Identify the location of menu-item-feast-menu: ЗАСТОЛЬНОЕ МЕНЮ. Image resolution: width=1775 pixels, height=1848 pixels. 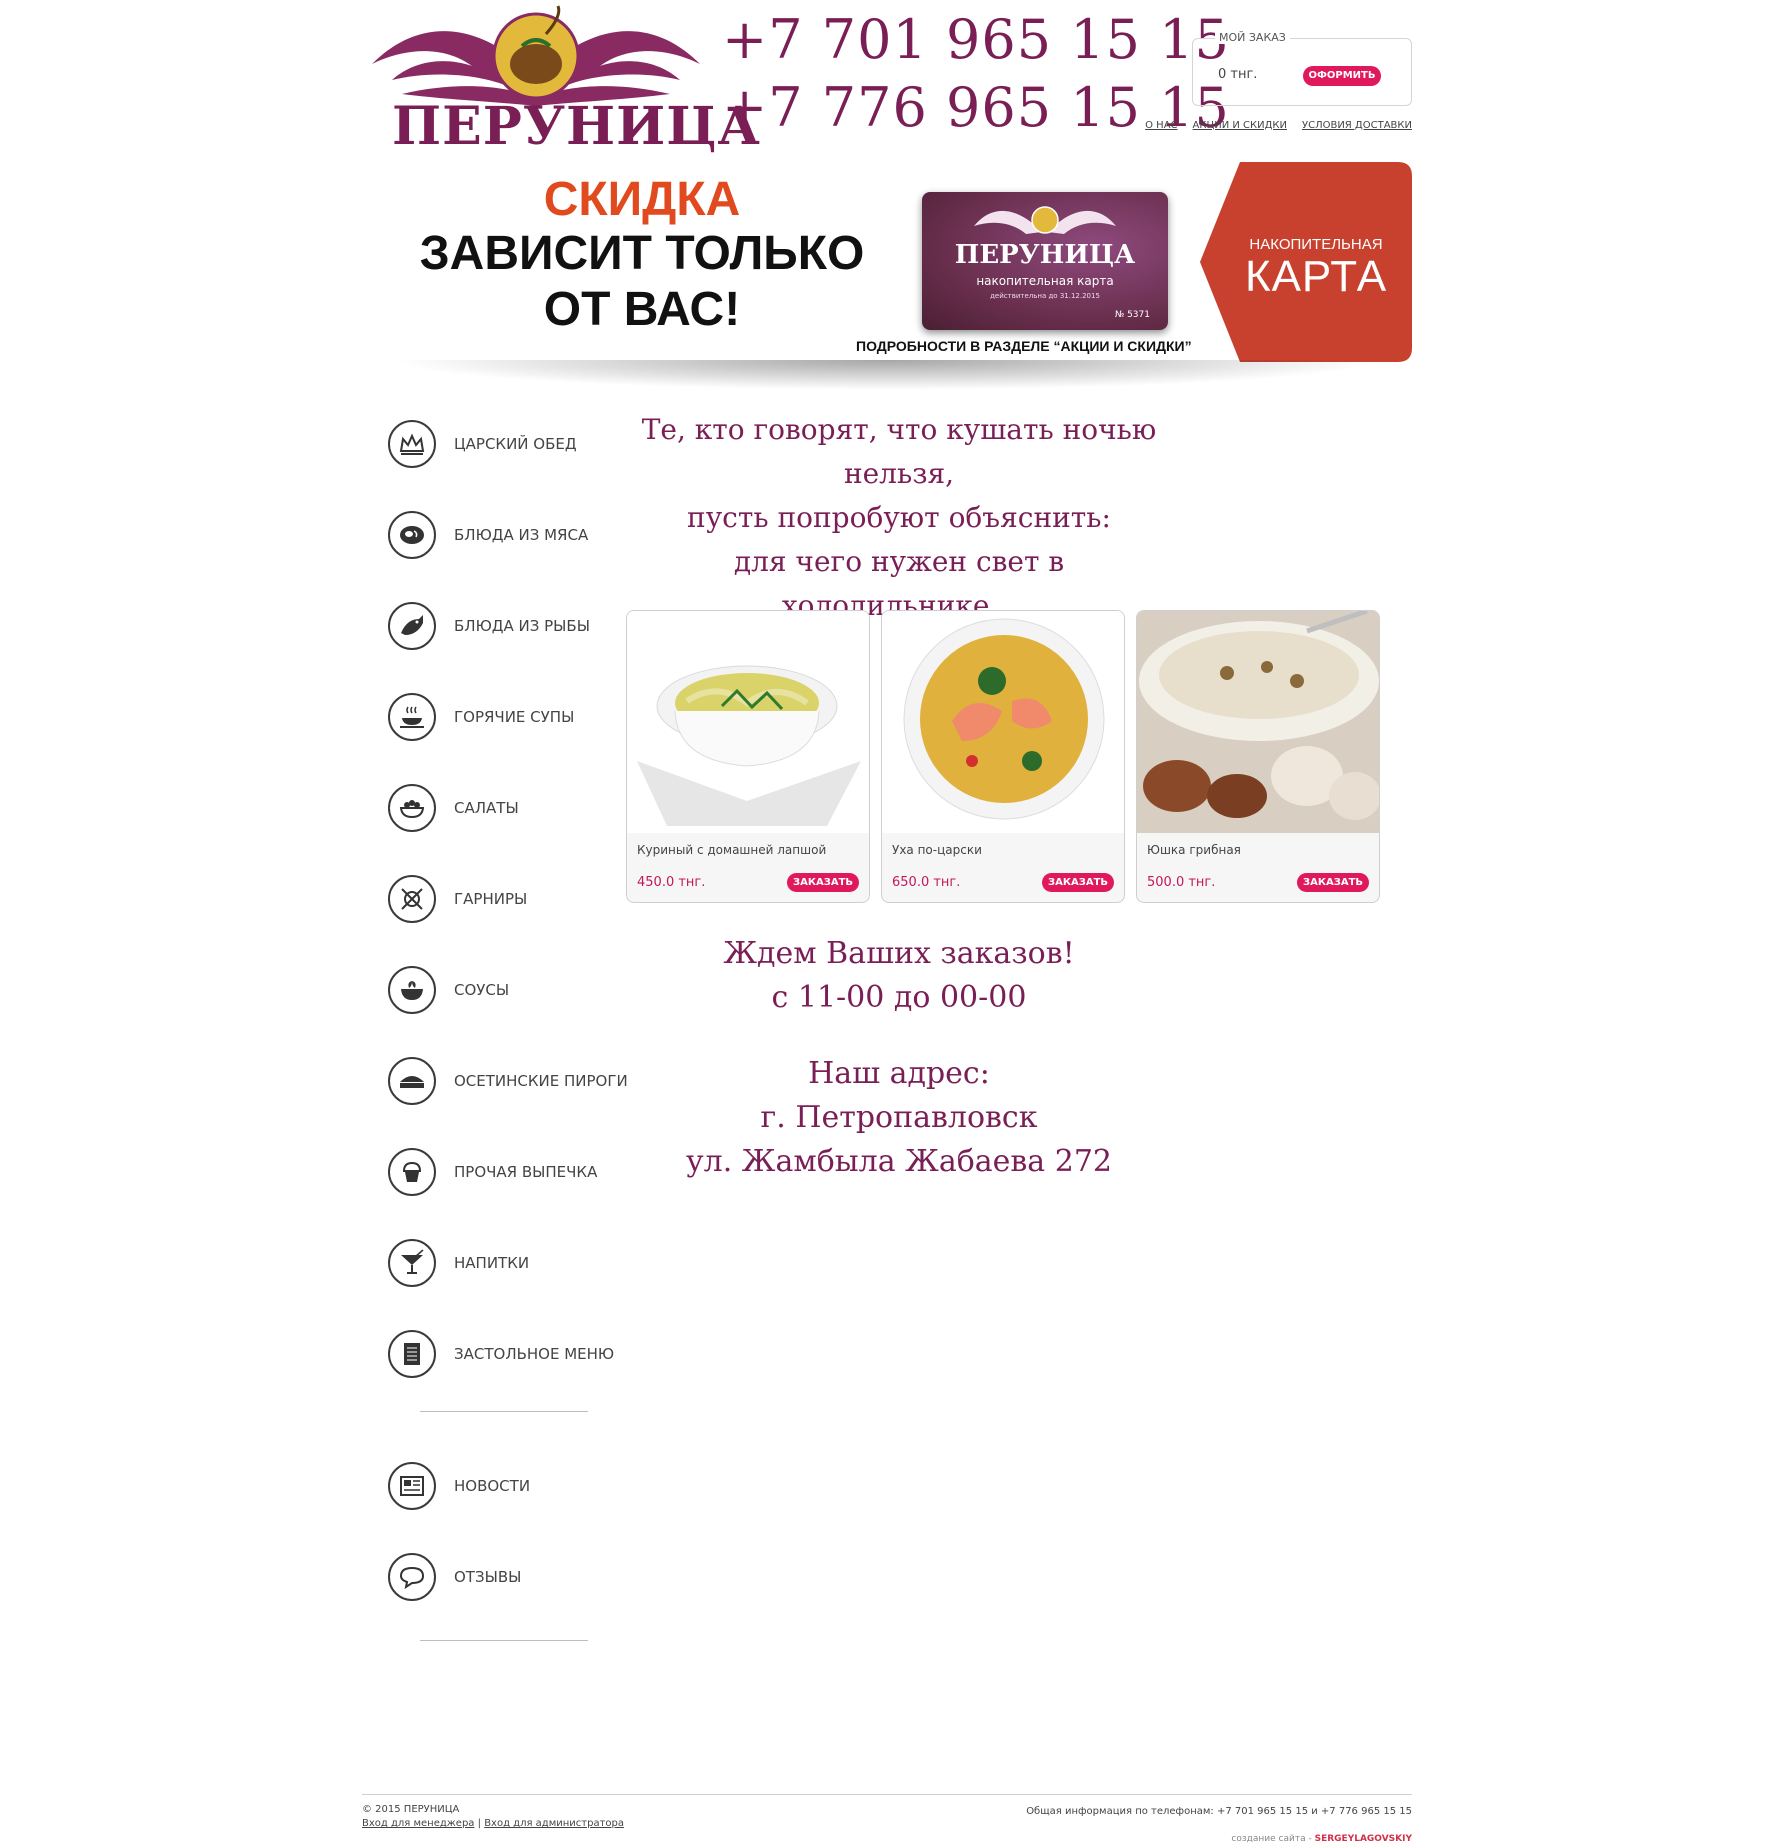
(503, 1353).